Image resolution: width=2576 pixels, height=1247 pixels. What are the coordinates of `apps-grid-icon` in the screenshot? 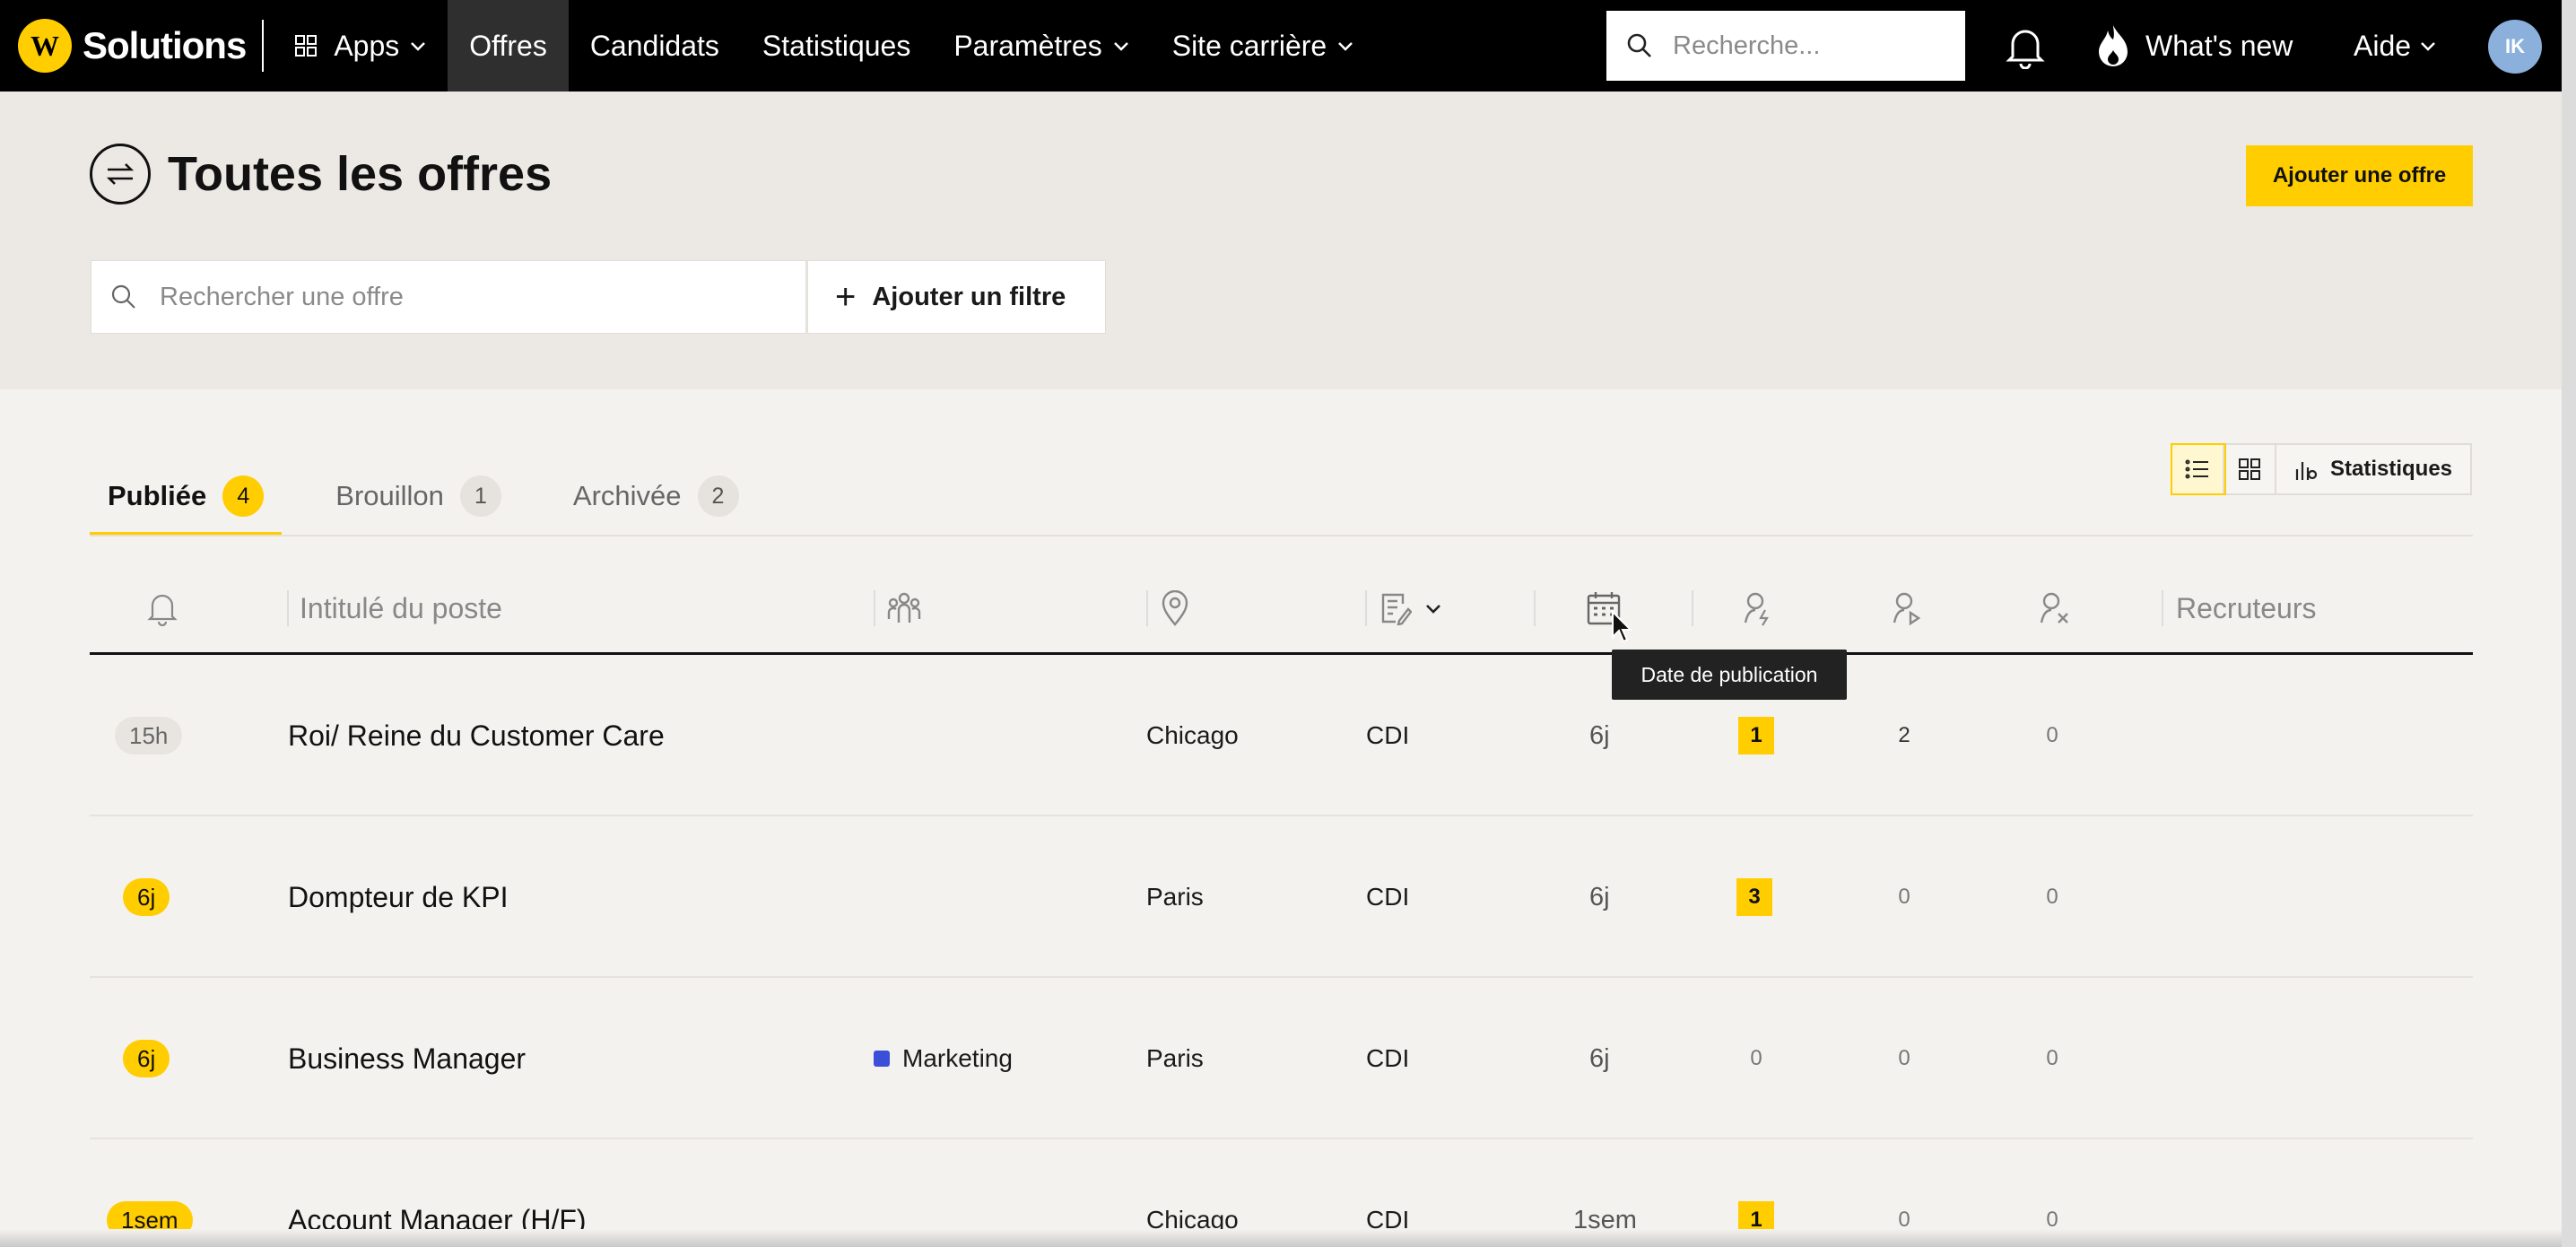 It's located at (306, 46).